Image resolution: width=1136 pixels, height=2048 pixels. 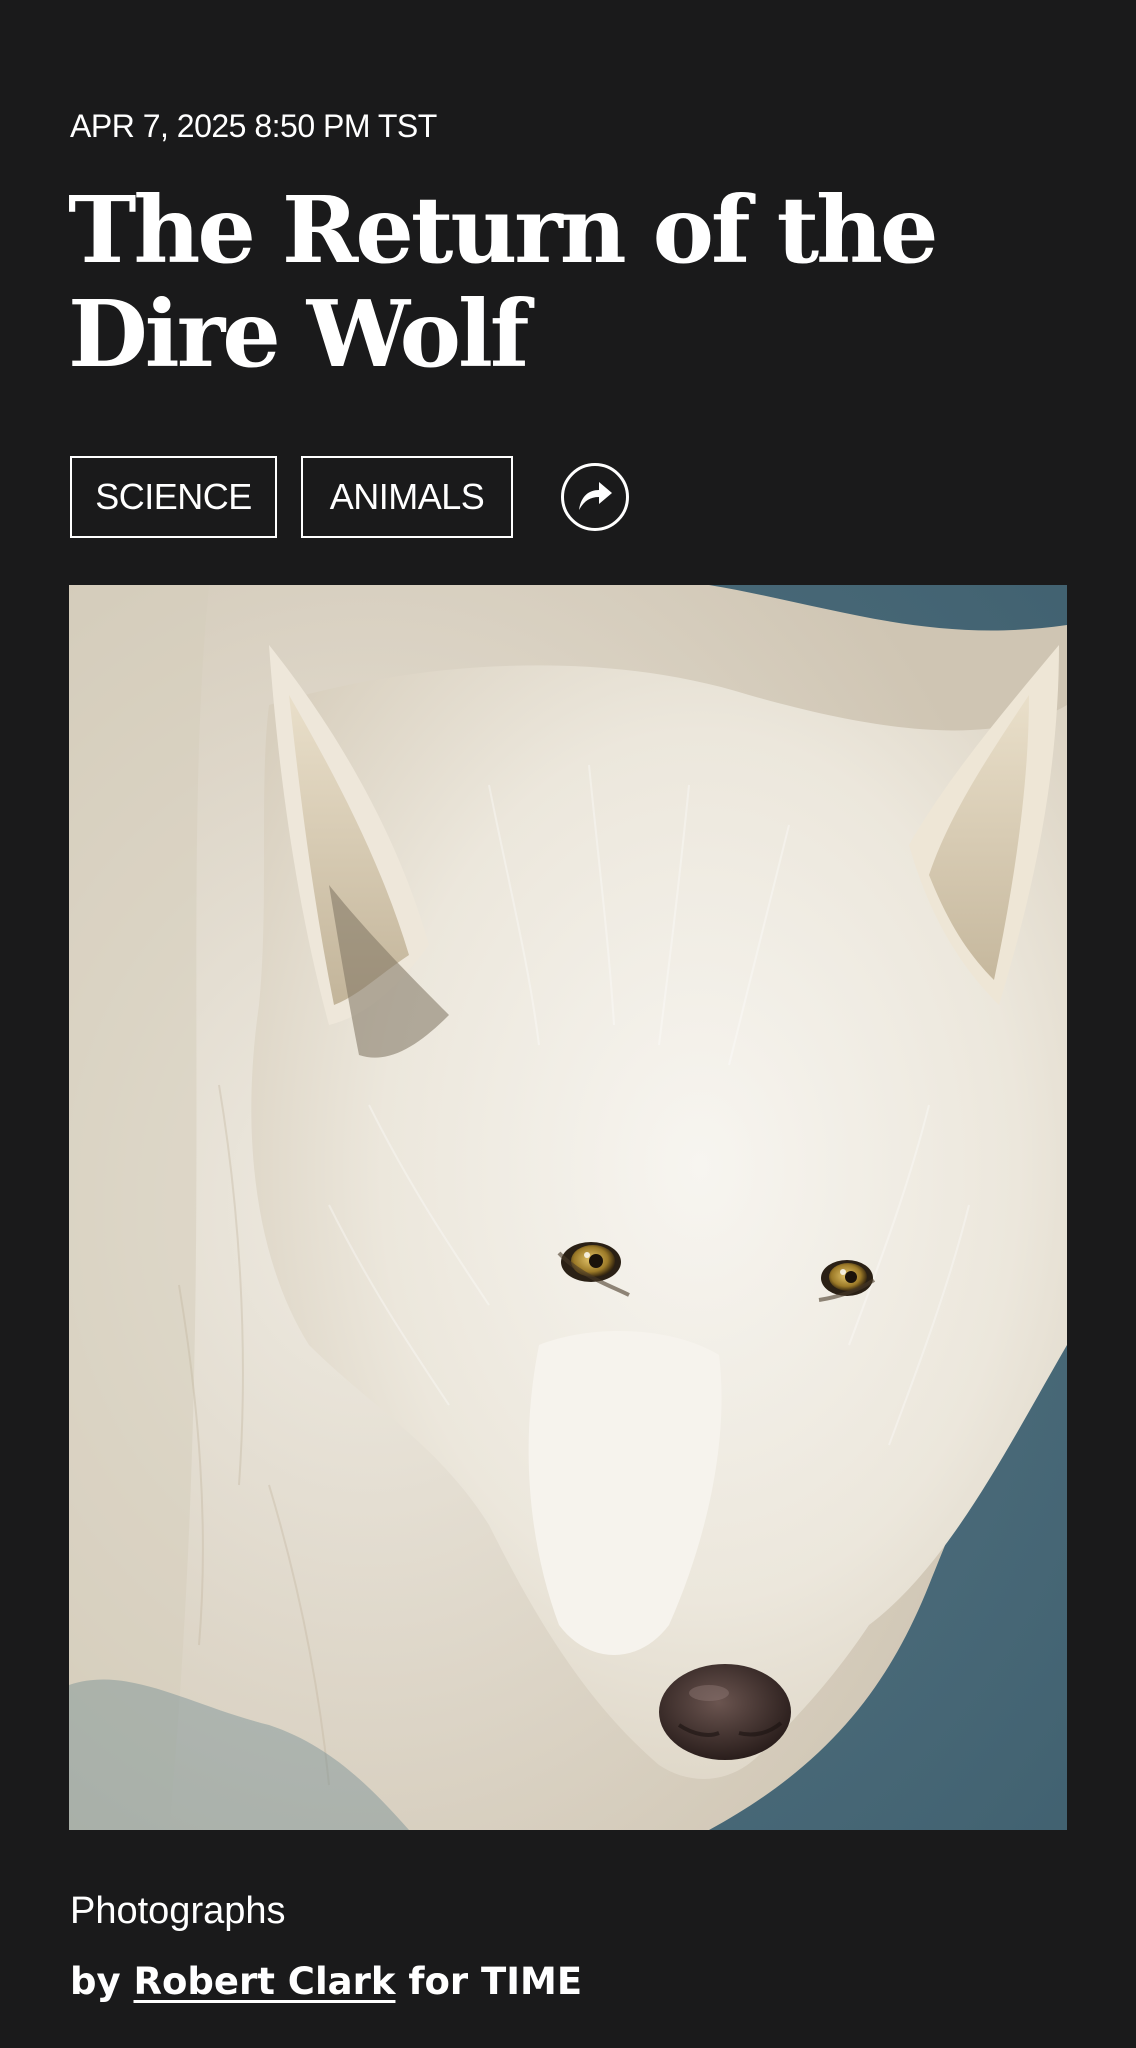 I want to click on photo-credit-type: Photographs, so click(x=178, y=1911).